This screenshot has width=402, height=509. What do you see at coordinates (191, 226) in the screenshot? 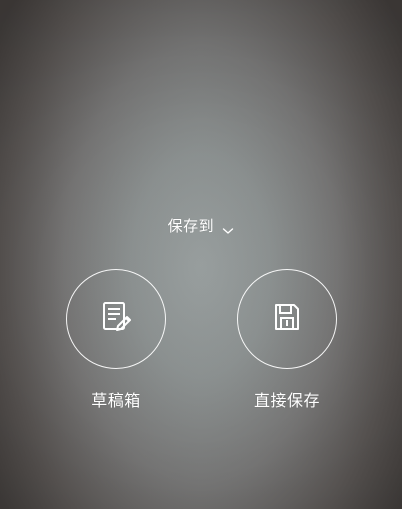
I see `save-to-title: 保存到` at bounding box center [191, 226].